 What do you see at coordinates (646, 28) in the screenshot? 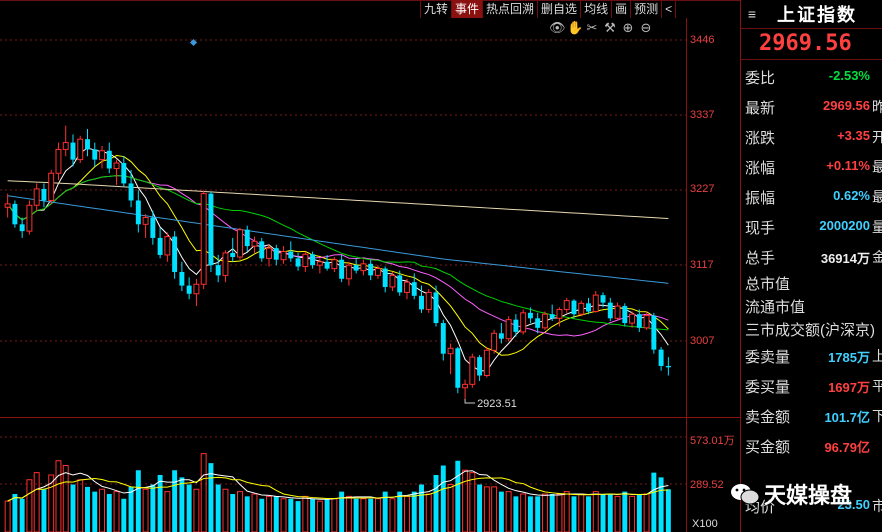
I see `zoom-out-icon: ⊖` at bounding box center [646, 28].